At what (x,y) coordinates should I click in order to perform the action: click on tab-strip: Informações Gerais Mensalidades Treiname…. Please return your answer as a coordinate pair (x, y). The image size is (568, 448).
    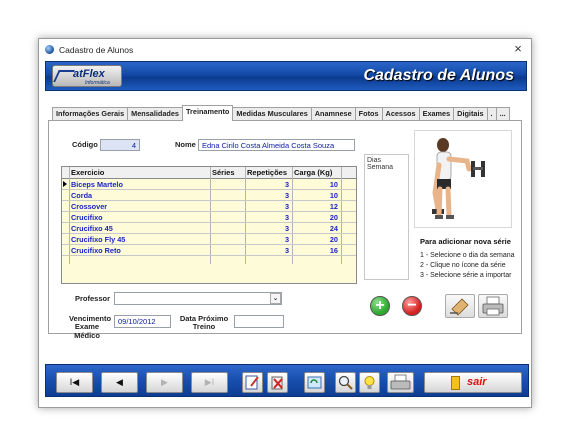
    Looking at the image, I should click on (281, 113).